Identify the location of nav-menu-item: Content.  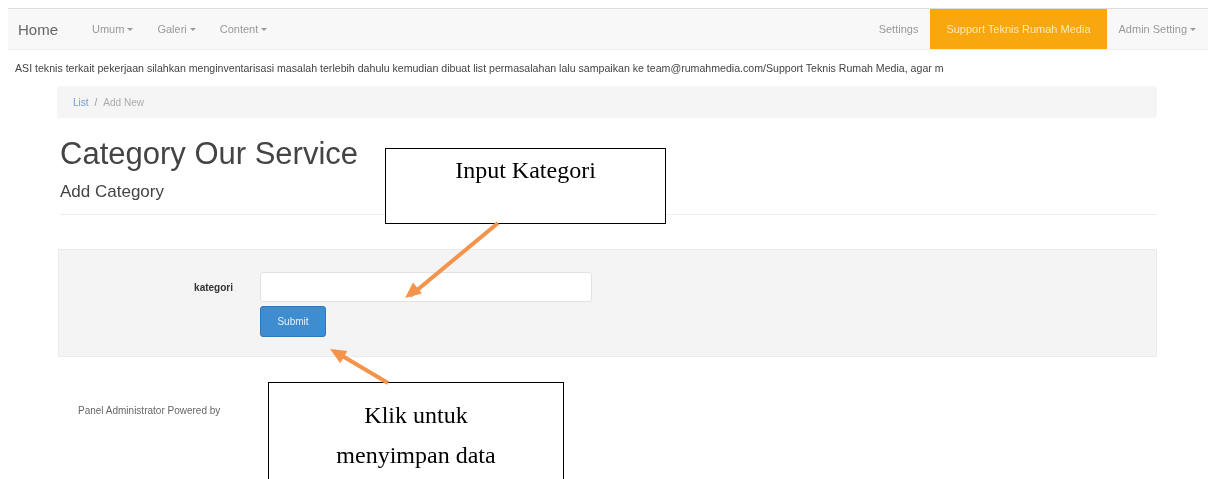
(243, 29).